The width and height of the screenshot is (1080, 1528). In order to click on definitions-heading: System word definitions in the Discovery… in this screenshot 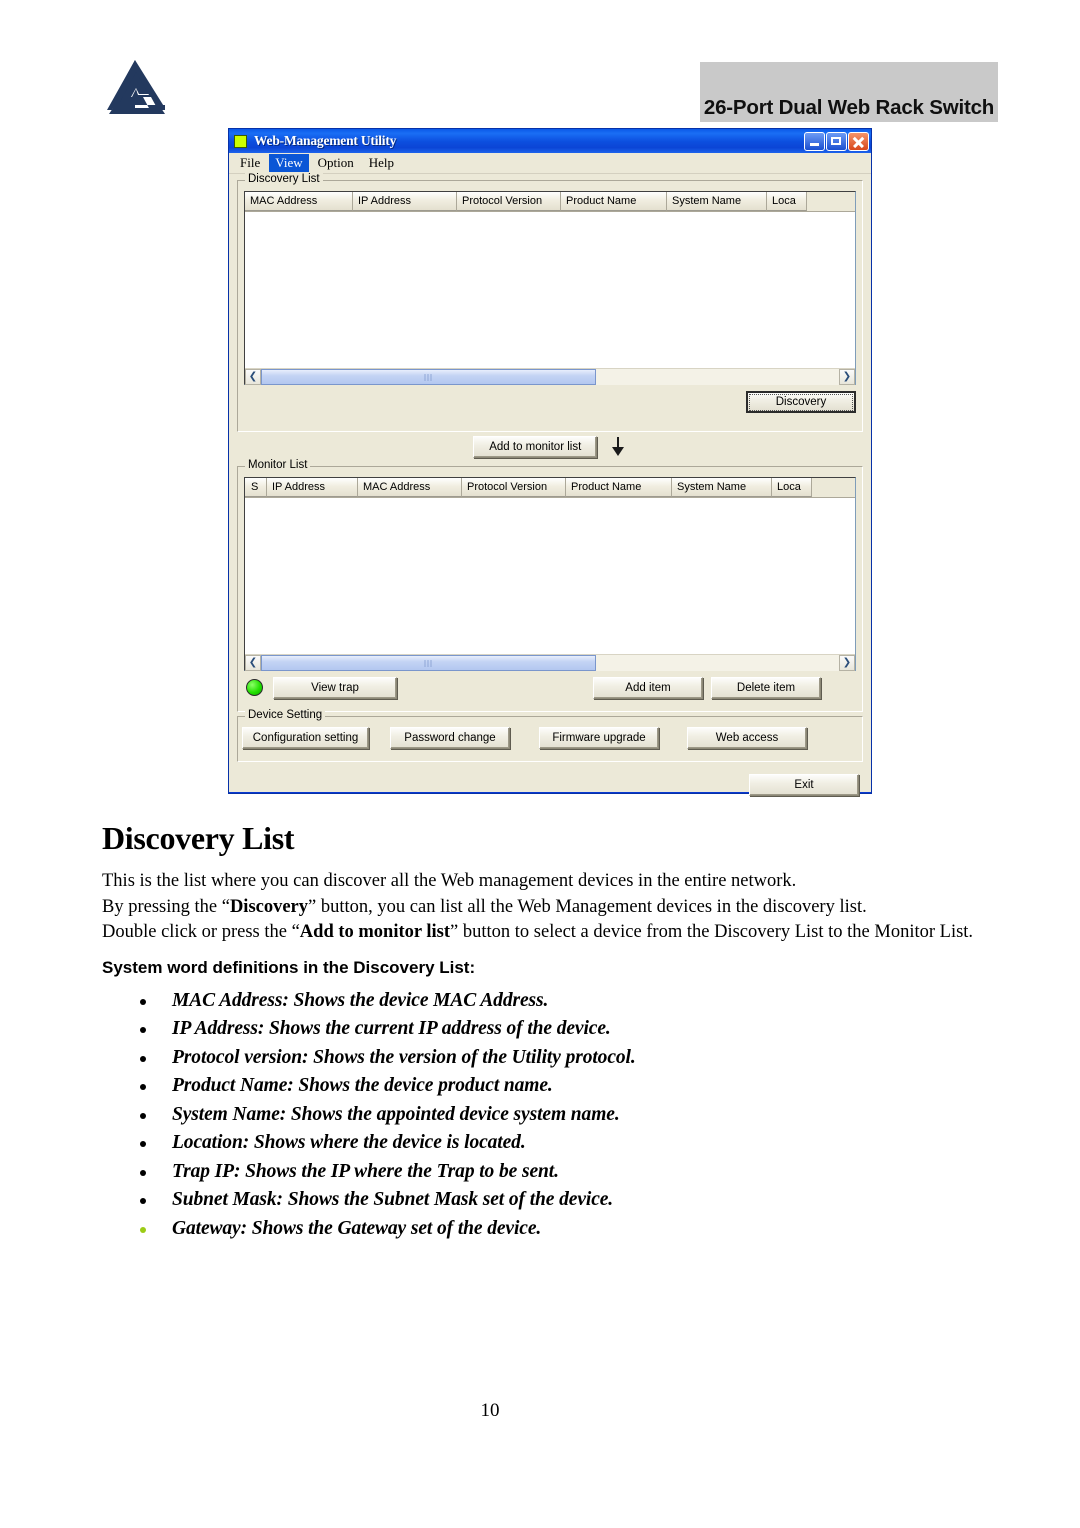, I will do `click(289, 967)`.